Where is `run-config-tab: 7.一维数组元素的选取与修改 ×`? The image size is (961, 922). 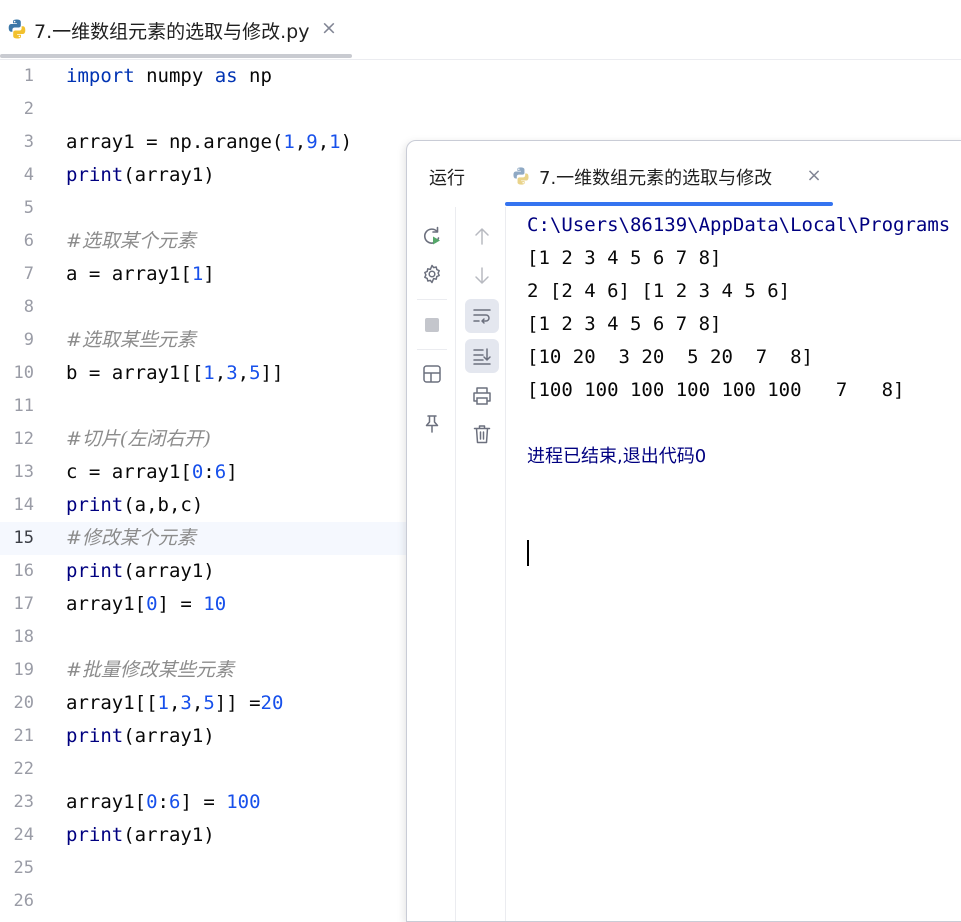 run-config-tab: 7.一维数组元素的选取与修改 × is located at coordinates (669, 174).